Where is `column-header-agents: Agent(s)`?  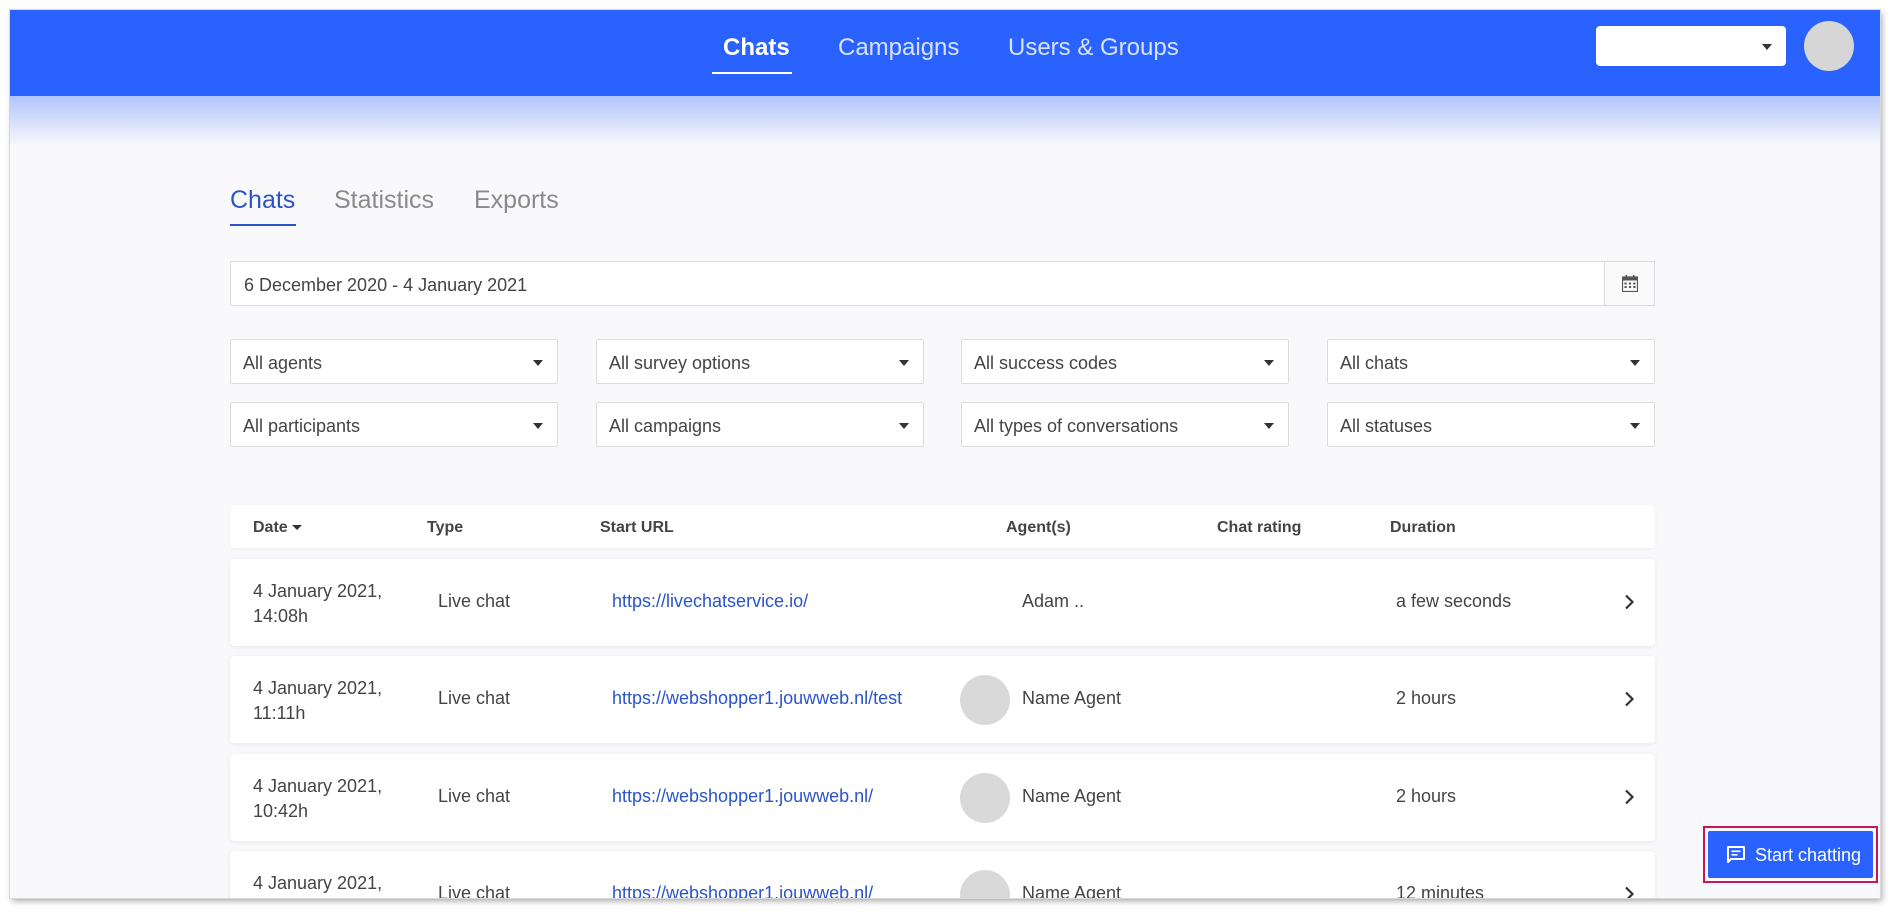 column-header-agents: Agent(s) is located at coordinates (1038, 528).